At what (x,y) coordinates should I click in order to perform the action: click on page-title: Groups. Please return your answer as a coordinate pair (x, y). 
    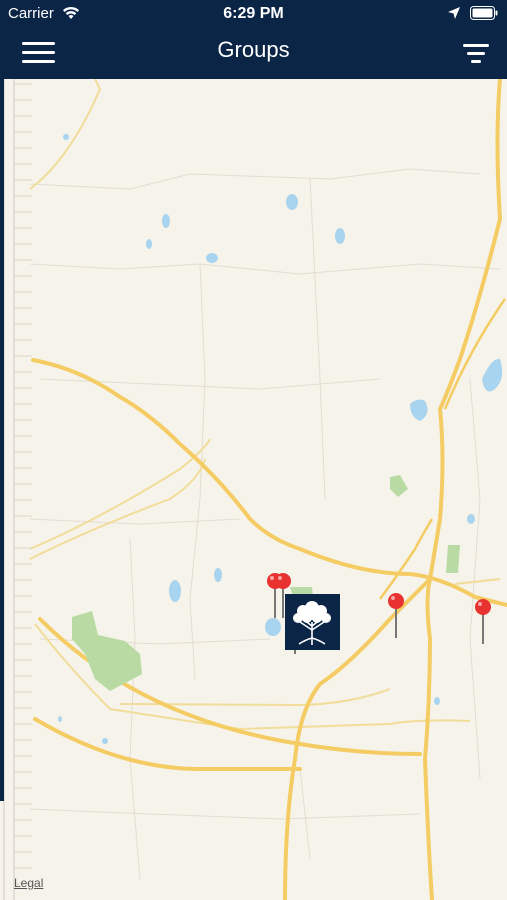
    Looking at the image, I should click on (253, 49).